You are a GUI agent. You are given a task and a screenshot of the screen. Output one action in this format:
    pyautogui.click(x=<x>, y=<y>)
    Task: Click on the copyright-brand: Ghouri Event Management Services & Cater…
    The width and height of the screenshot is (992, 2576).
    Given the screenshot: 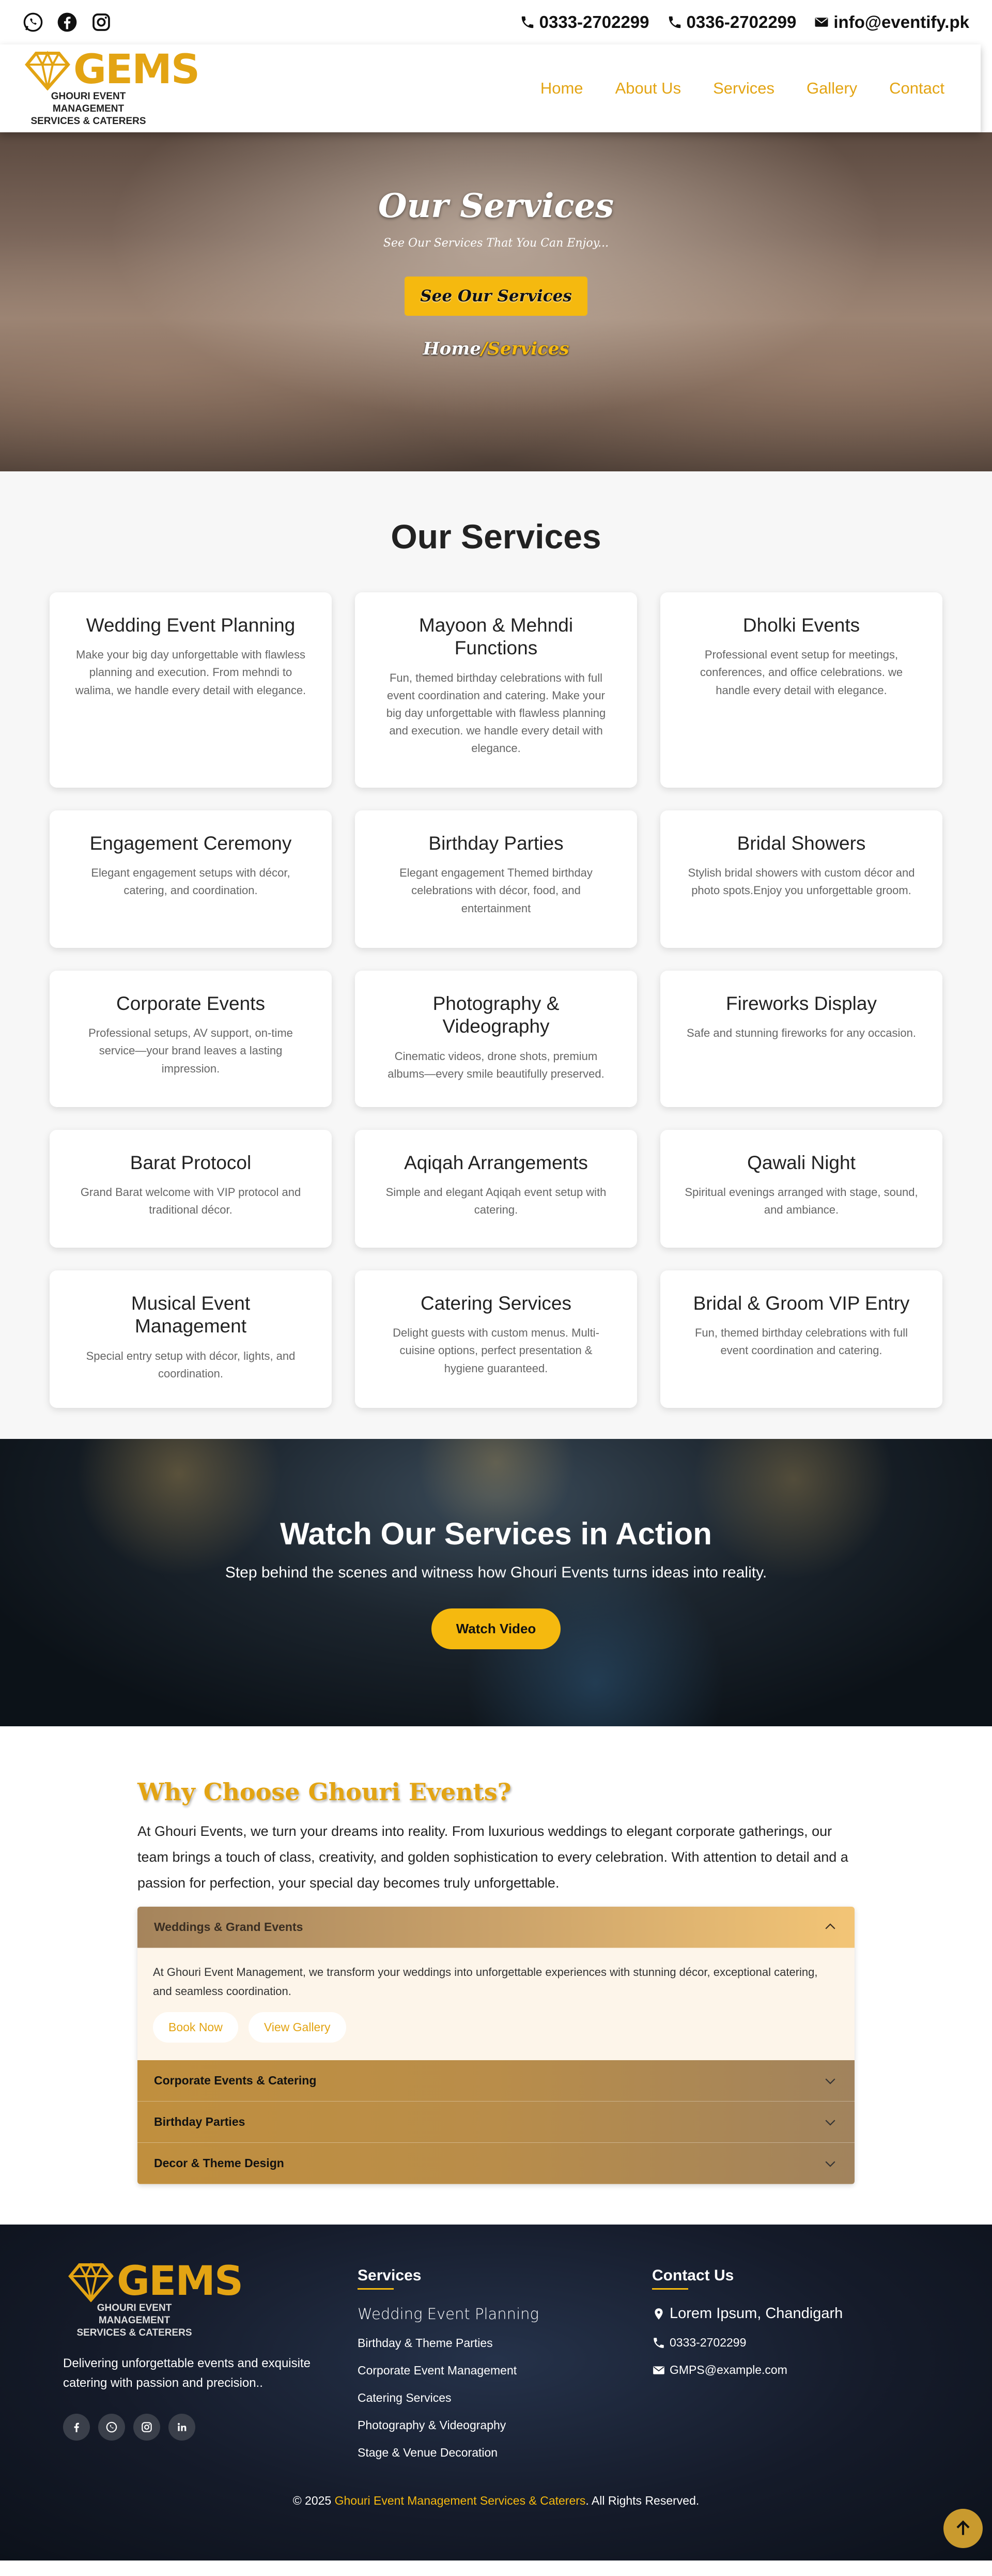 What is the action you would take?
    pyautogui.click(x=461, y=2500)
    